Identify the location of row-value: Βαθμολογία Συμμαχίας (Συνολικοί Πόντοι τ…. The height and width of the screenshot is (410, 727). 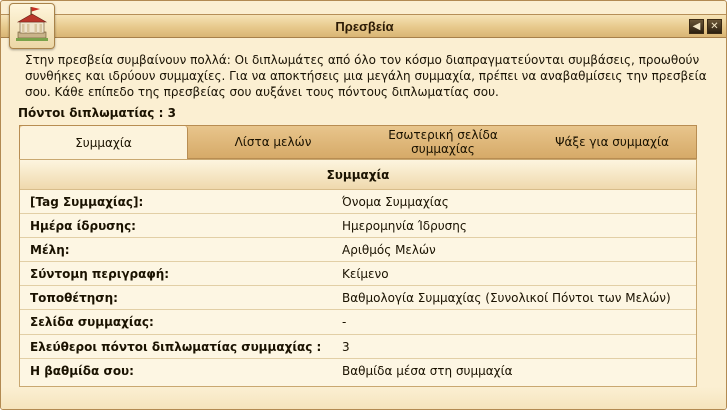
(506, 298).